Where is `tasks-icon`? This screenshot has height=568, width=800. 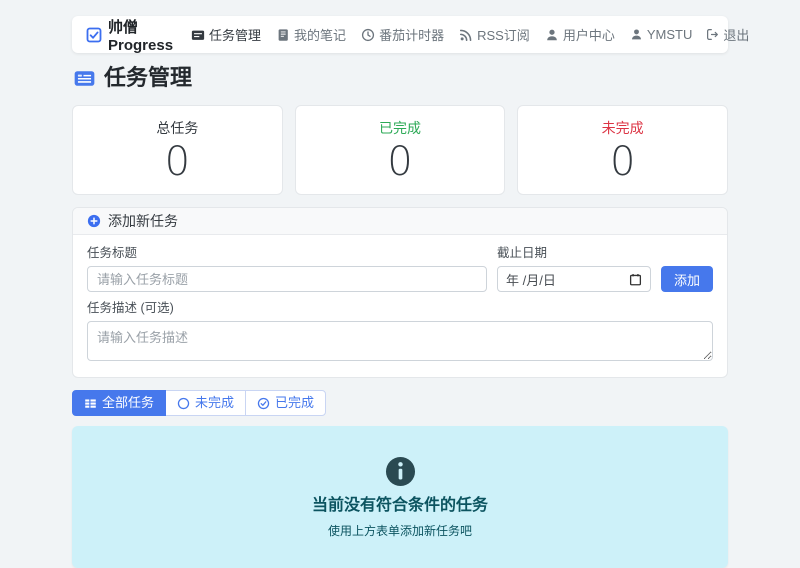
tasks-icon is located at coordinates (198, 35).